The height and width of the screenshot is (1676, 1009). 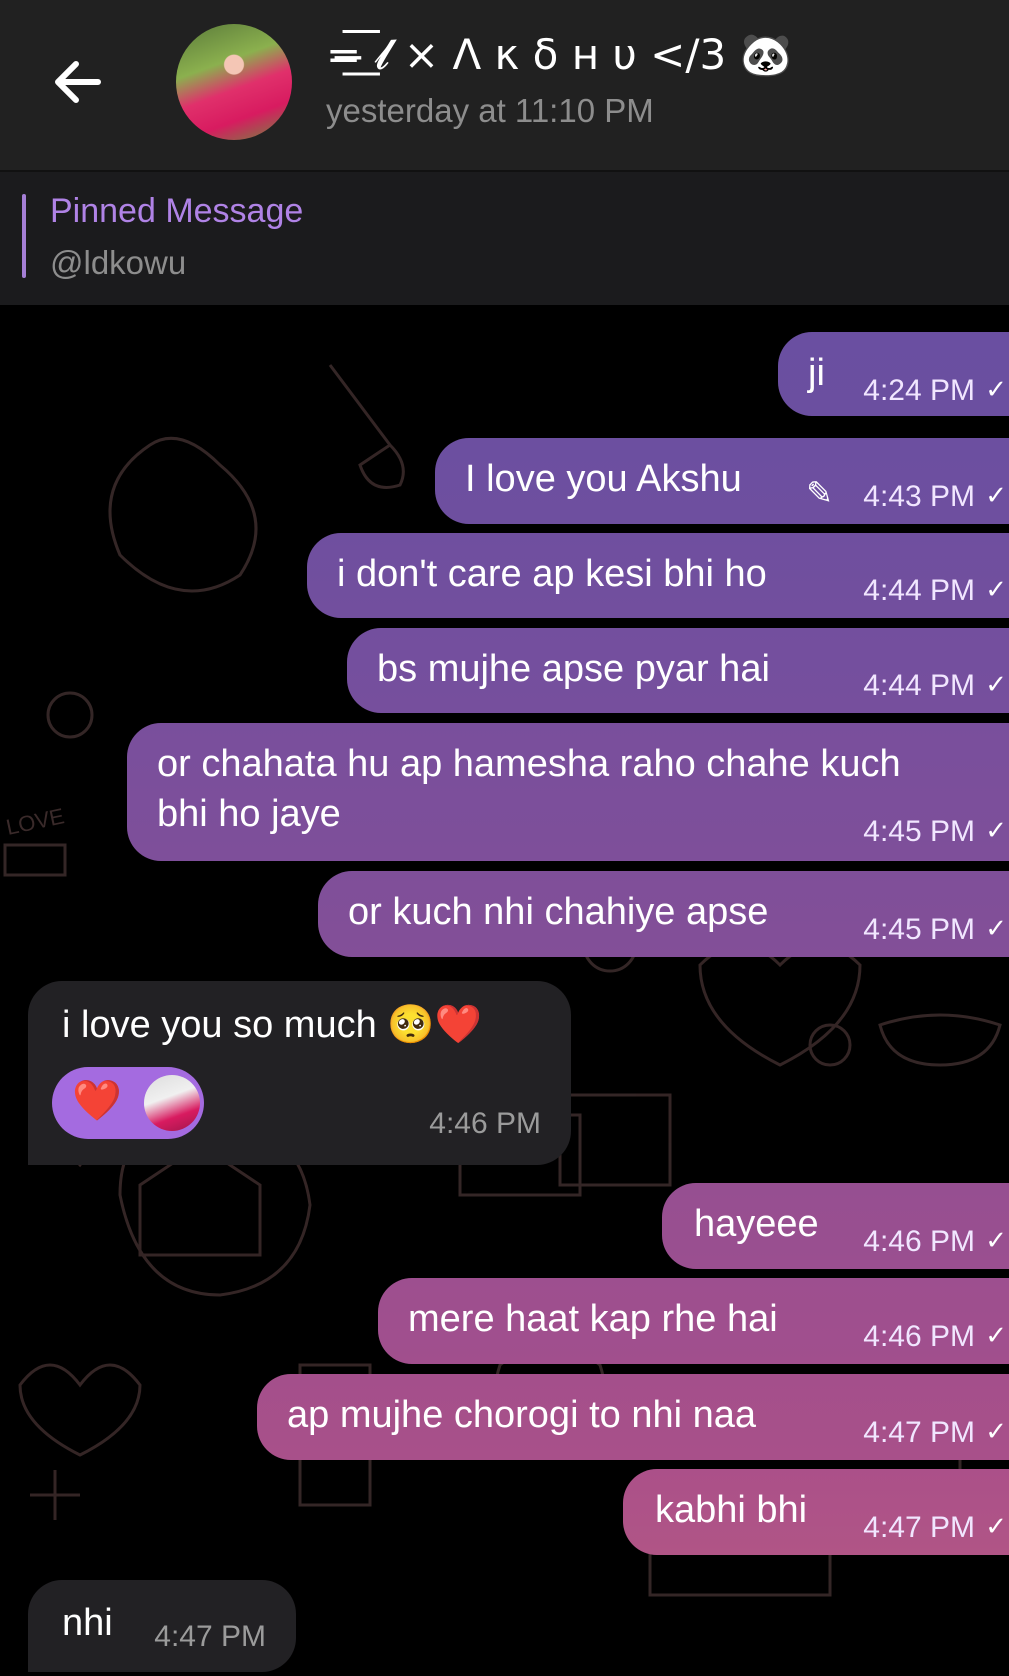 What do you see at coordinates (24, 236) in the screenshot?
I see `pinned-indicator` at bounding box center [24, 236].